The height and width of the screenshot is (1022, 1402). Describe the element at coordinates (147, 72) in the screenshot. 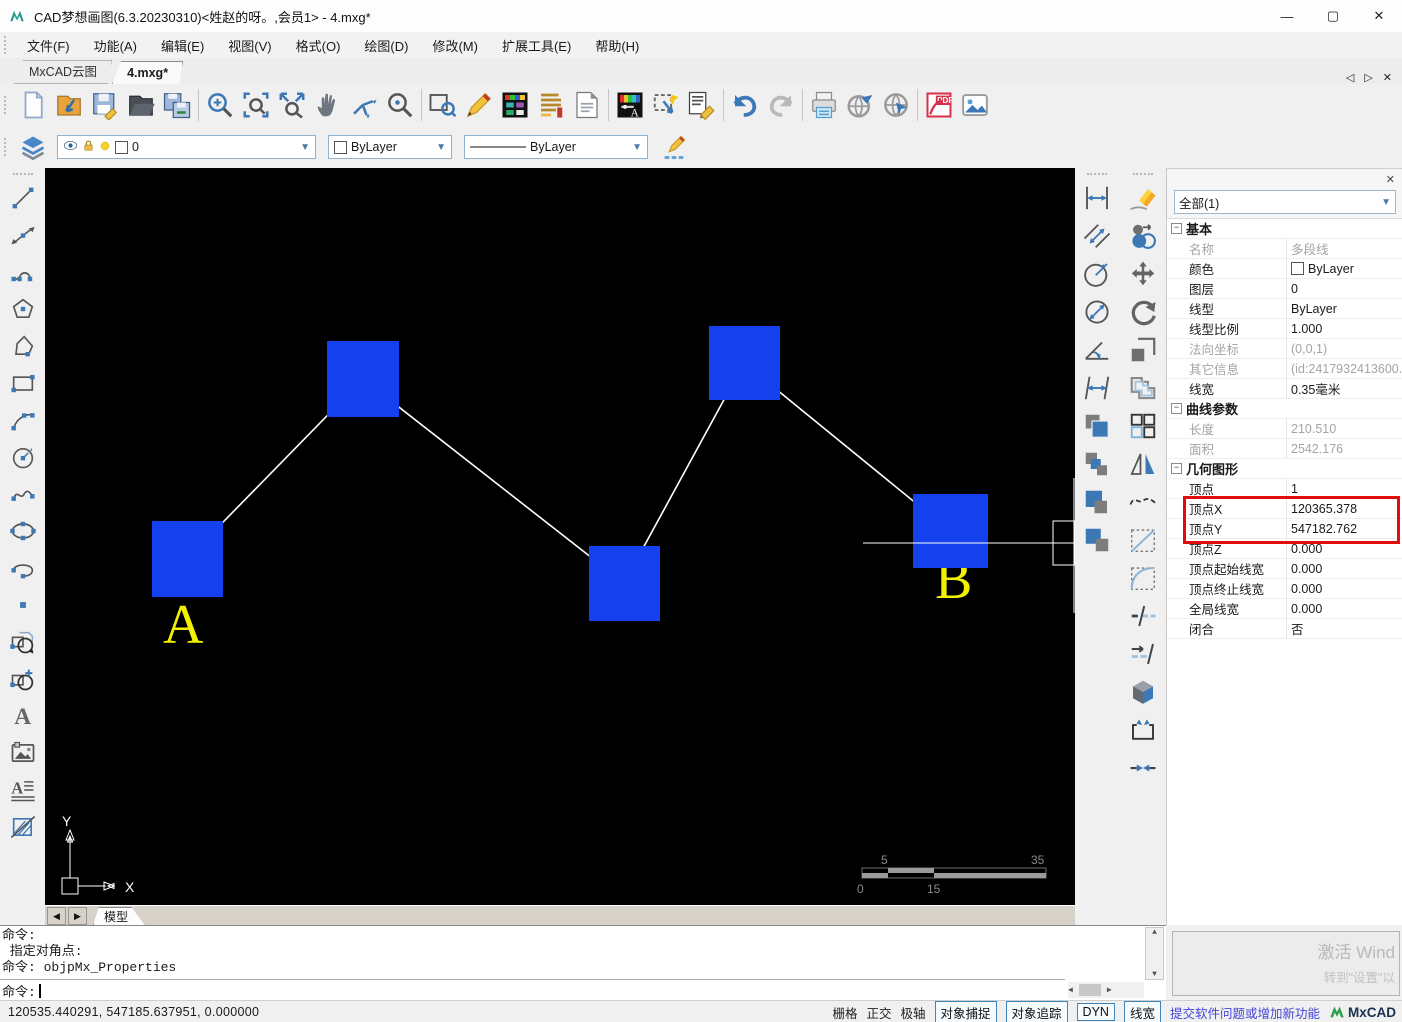

I see `tab-current-drawing: 4.mxg*` at that location.